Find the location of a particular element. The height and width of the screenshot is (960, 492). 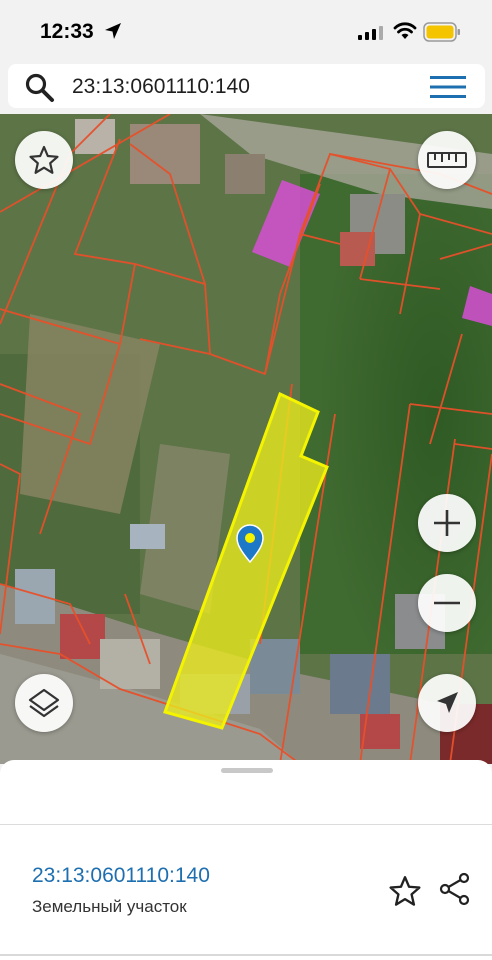

share-icon is located at coordinates (455, 889).